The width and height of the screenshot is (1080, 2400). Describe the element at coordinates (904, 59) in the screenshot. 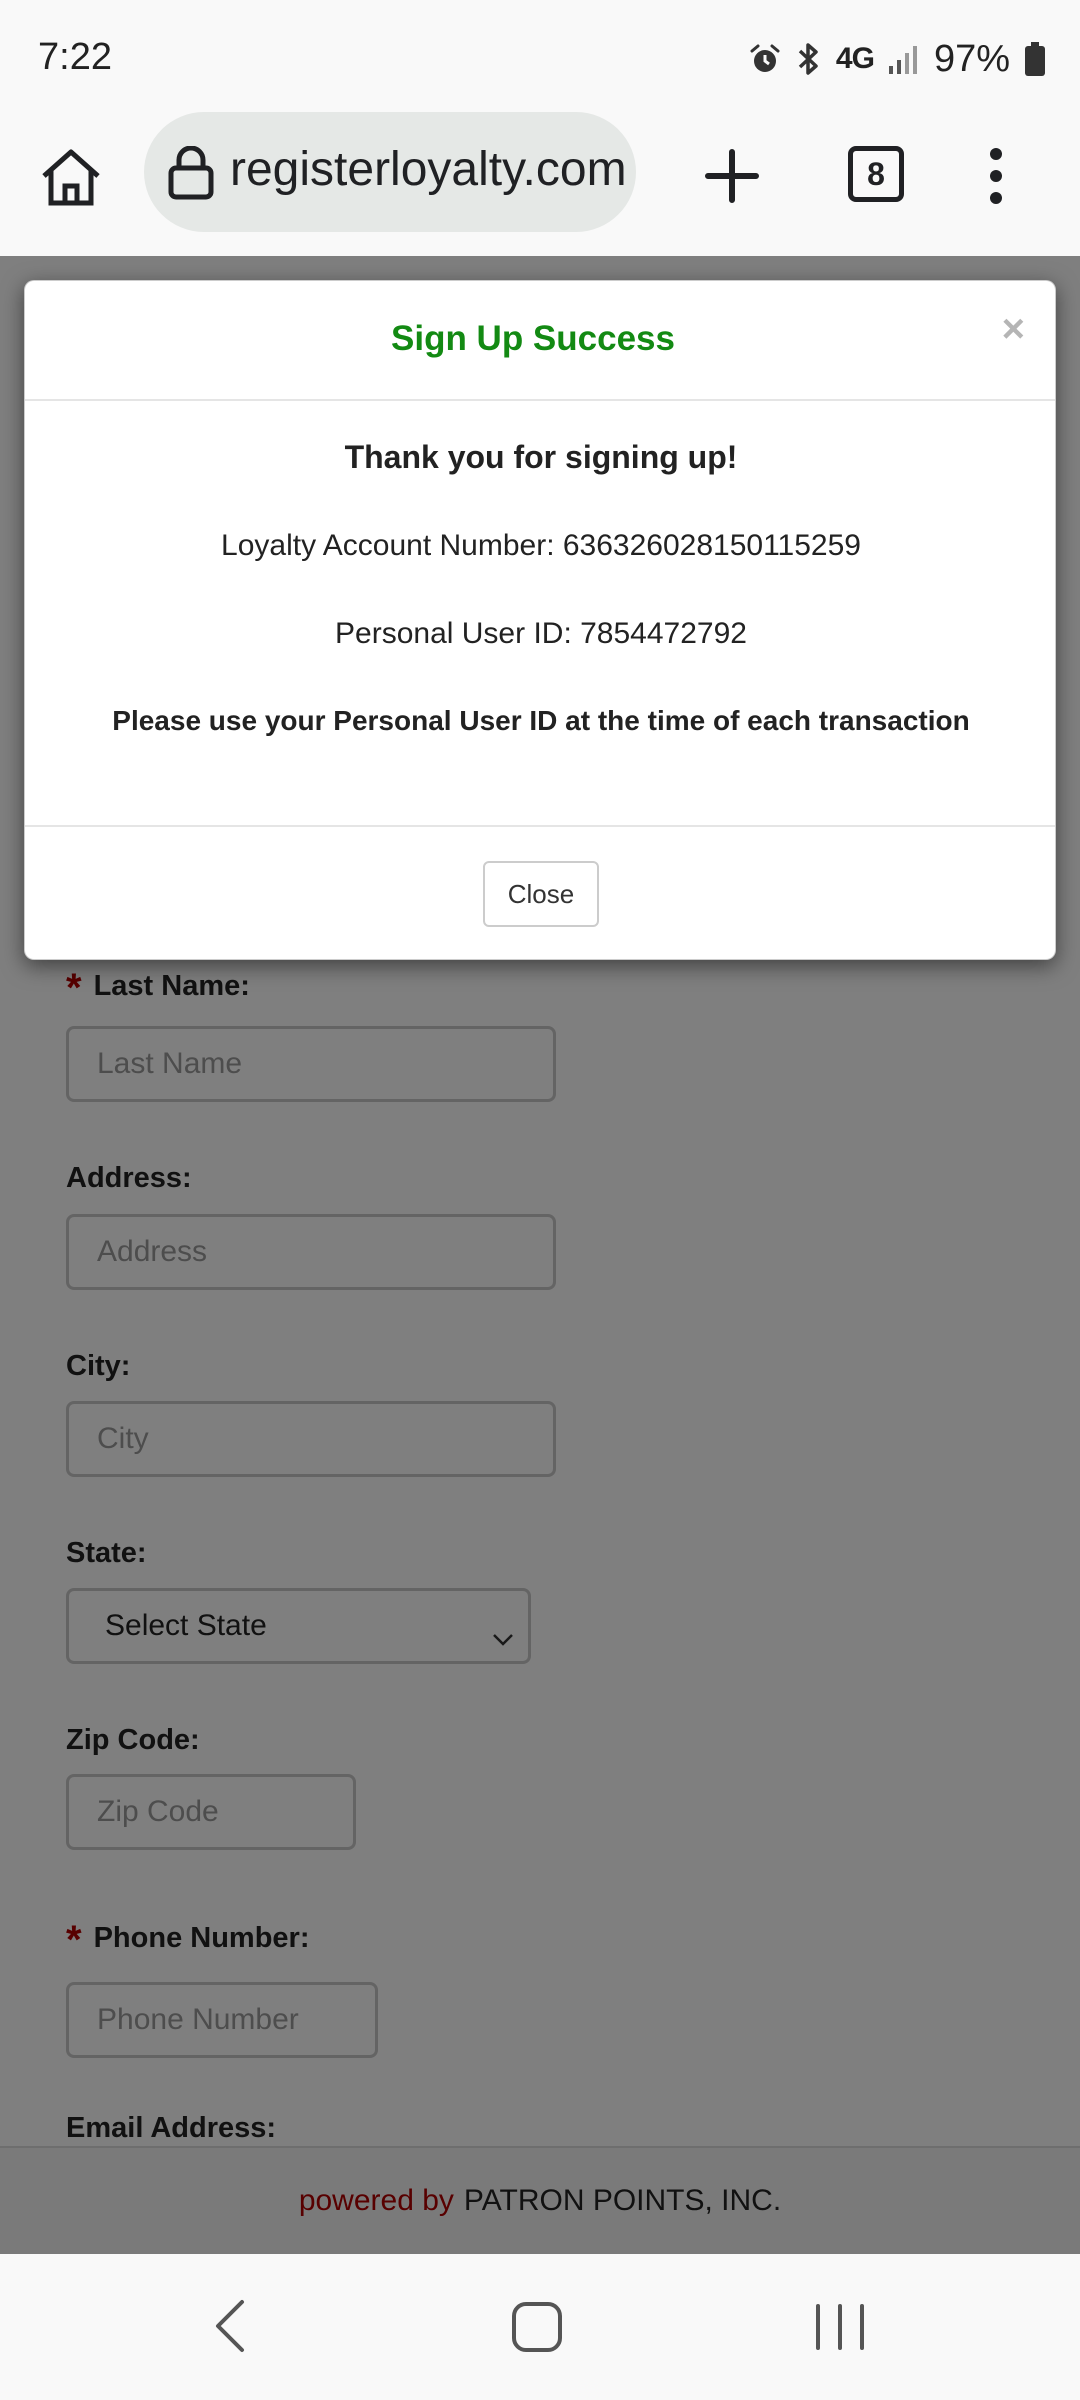

I see `signal-icon` at that location.